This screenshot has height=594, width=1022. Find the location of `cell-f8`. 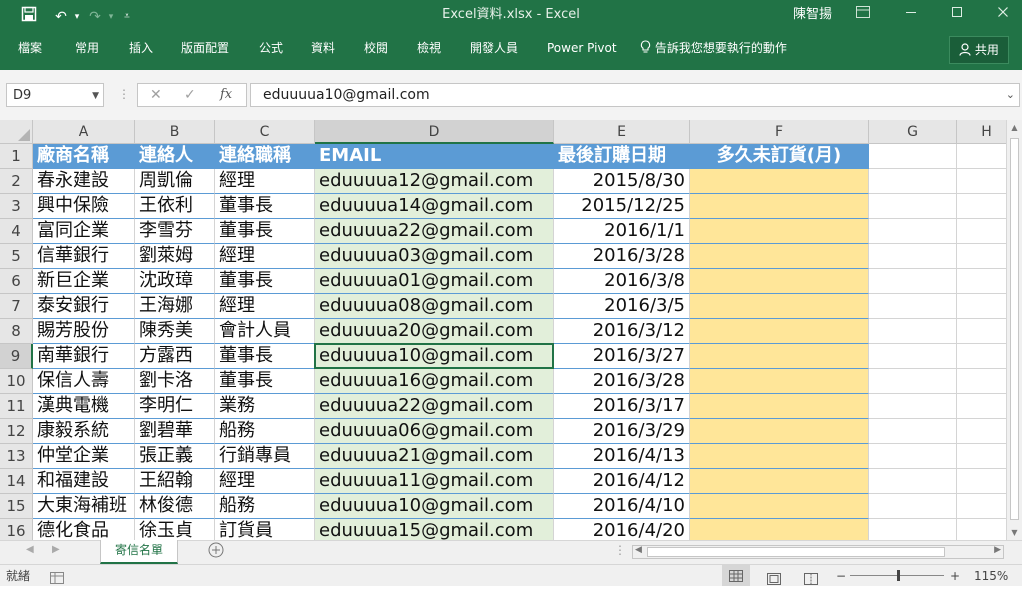

cell-f8 is located at coordinates (779, 331).